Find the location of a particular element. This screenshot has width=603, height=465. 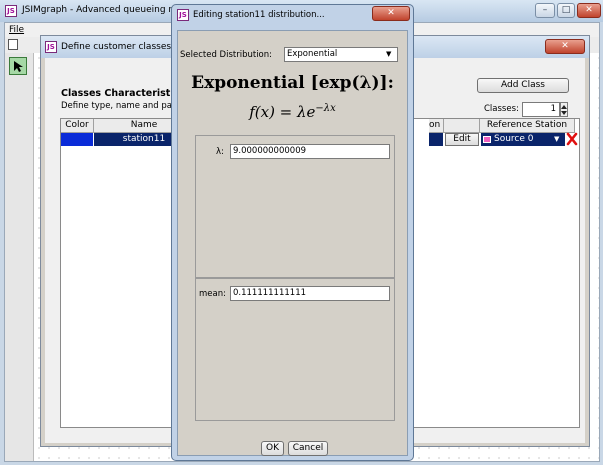

ok-button: OK is located at coordinates (272, 448).